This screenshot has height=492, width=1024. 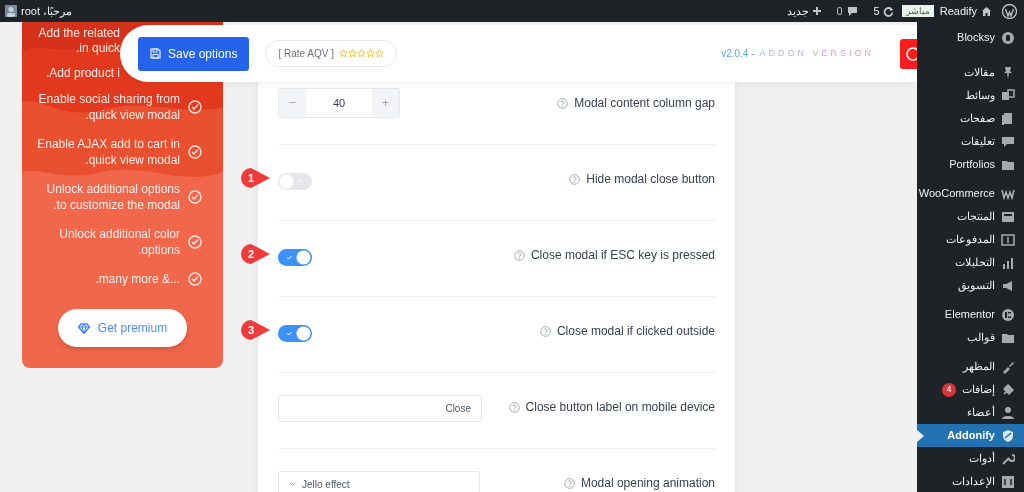 I want to click on plug-icon, so click(x=1008, y=389).